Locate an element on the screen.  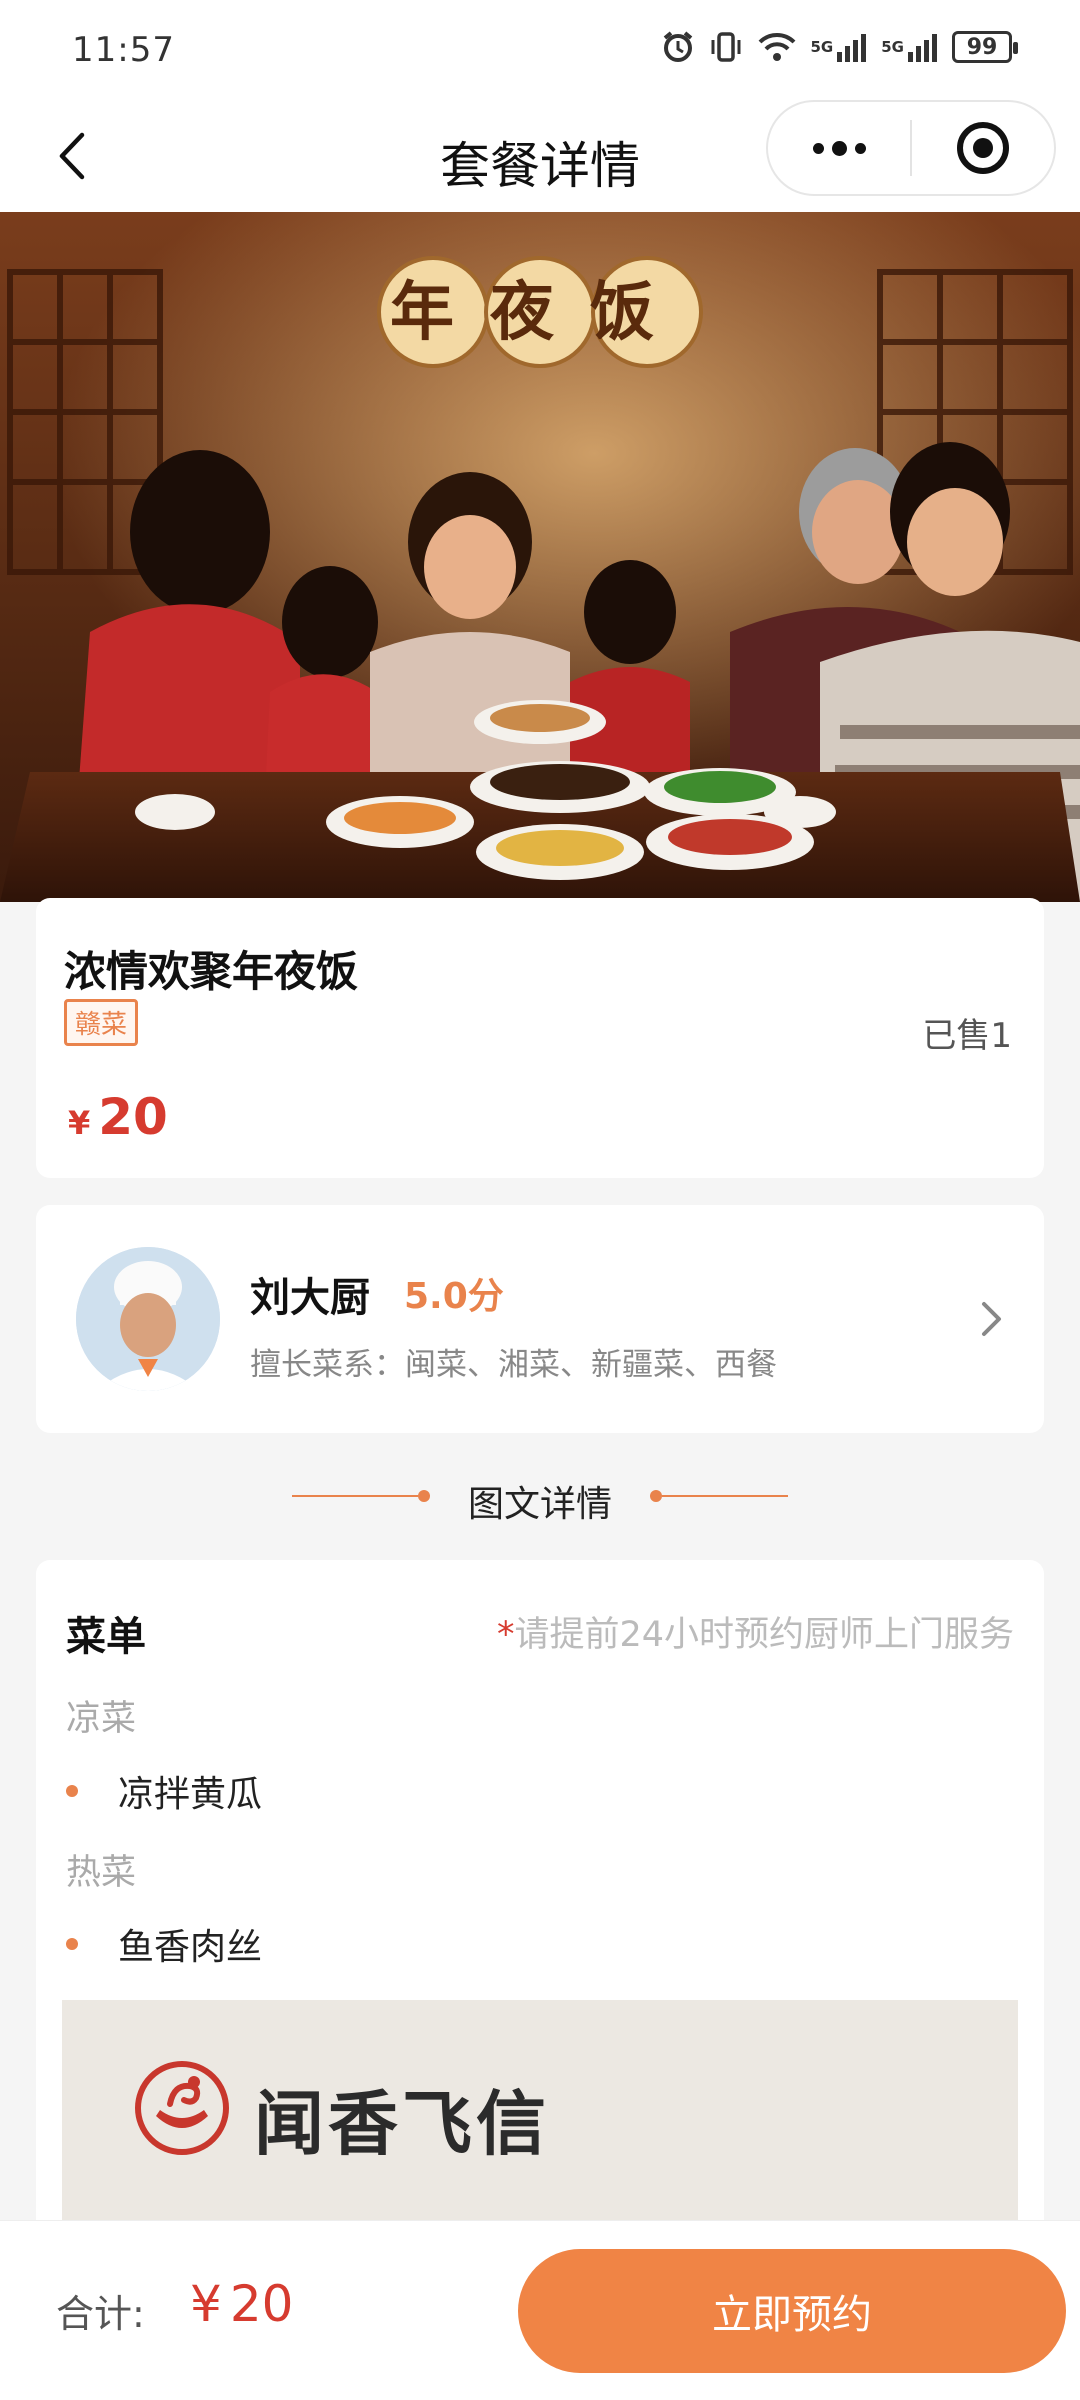
cuisine-tag: 赣菜 is located at coordinates (101, 1022).